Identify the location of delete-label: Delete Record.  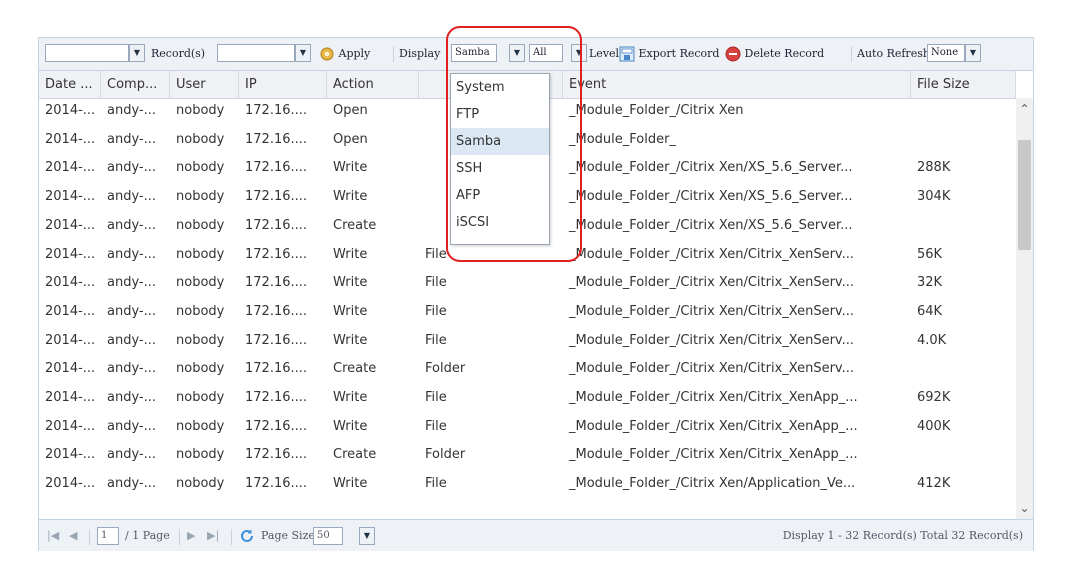
(784, 53).